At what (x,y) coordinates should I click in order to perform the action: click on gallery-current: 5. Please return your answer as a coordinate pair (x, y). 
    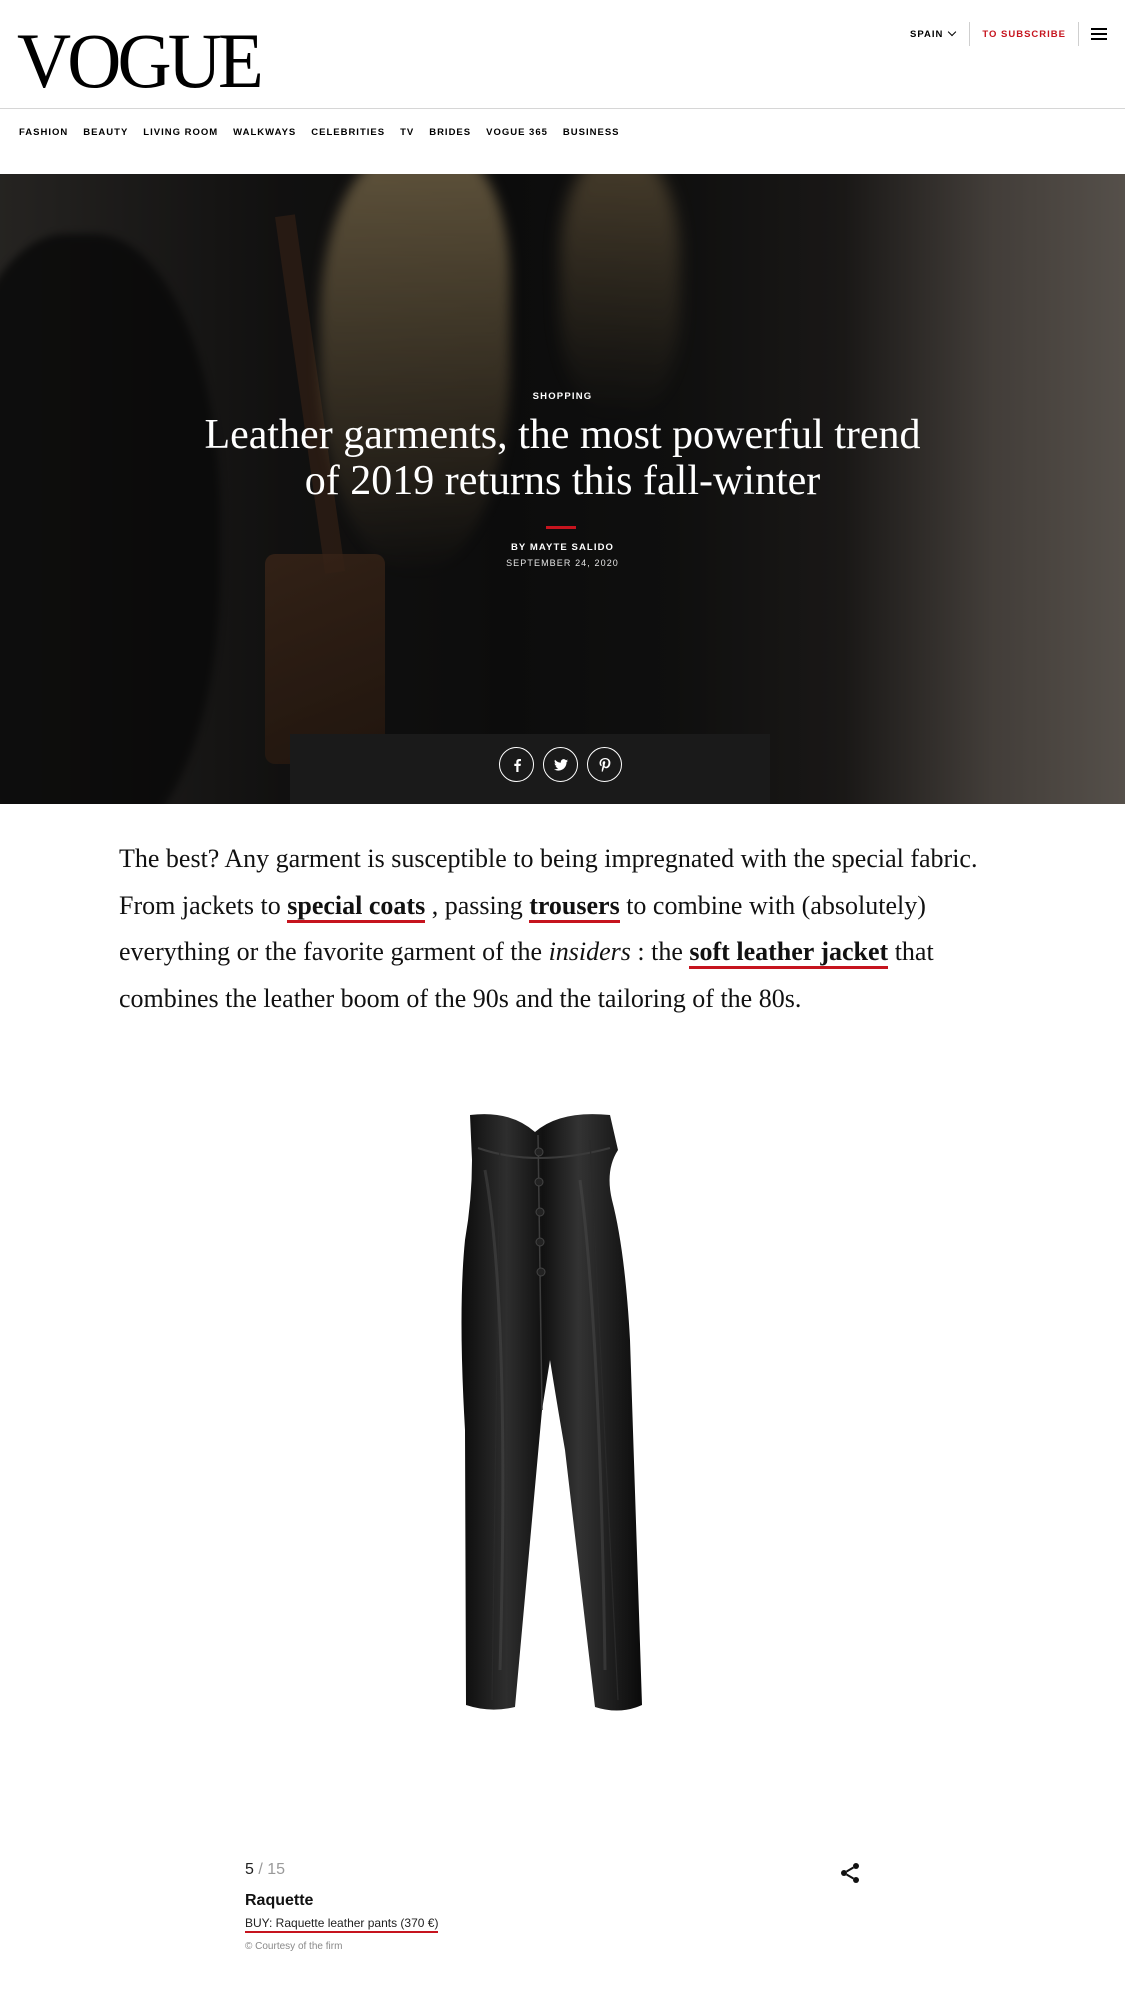
    Looking at the image, I should click on (249, 1869).